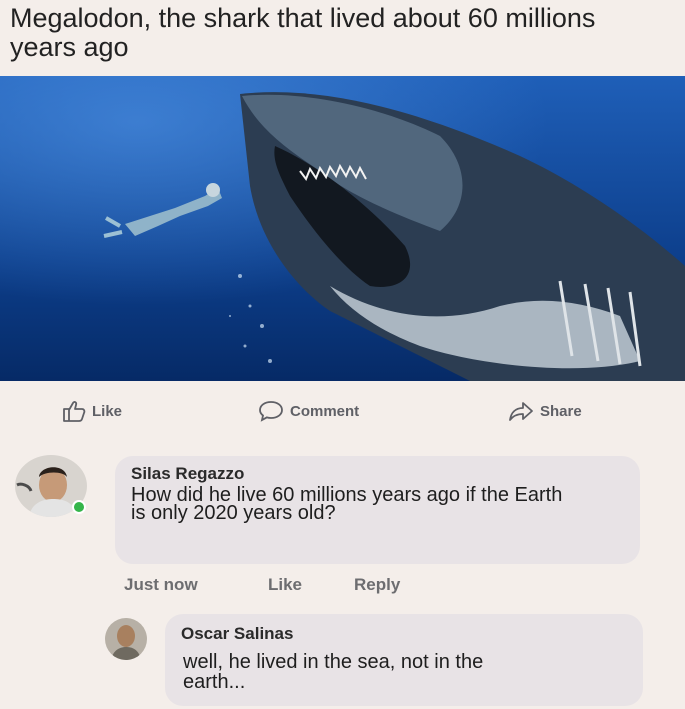 The height and width of the screenshot is (709, 685). I want to click on comment-label: Comment, so click(325, 411).